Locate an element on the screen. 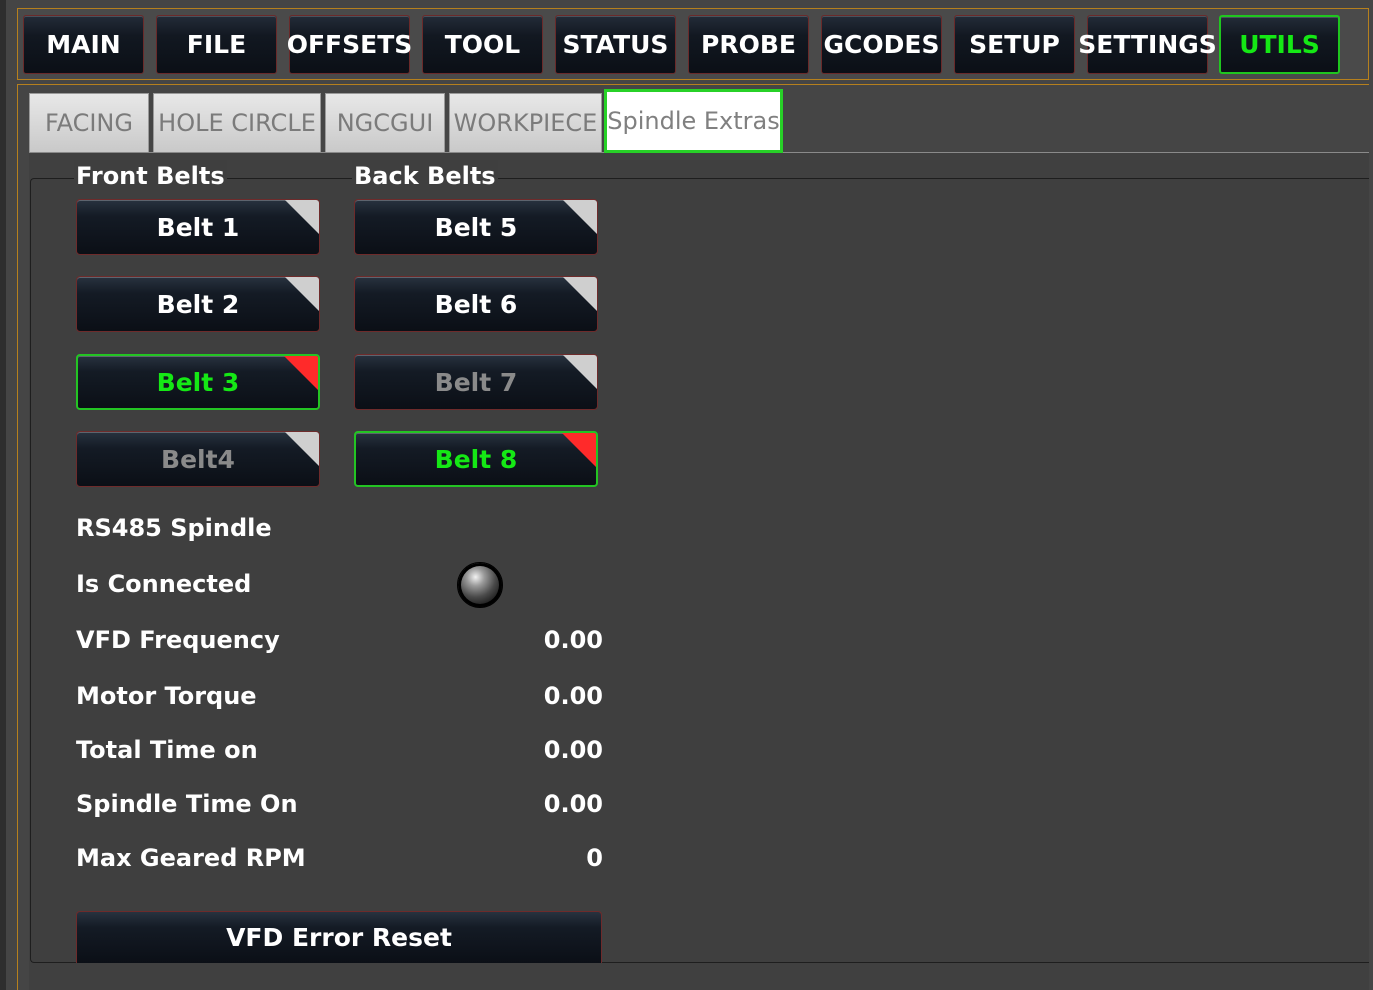 This screenshot has width=1373, height=990. front-belts-title: Front Belts is located at coordinates (150, 176).